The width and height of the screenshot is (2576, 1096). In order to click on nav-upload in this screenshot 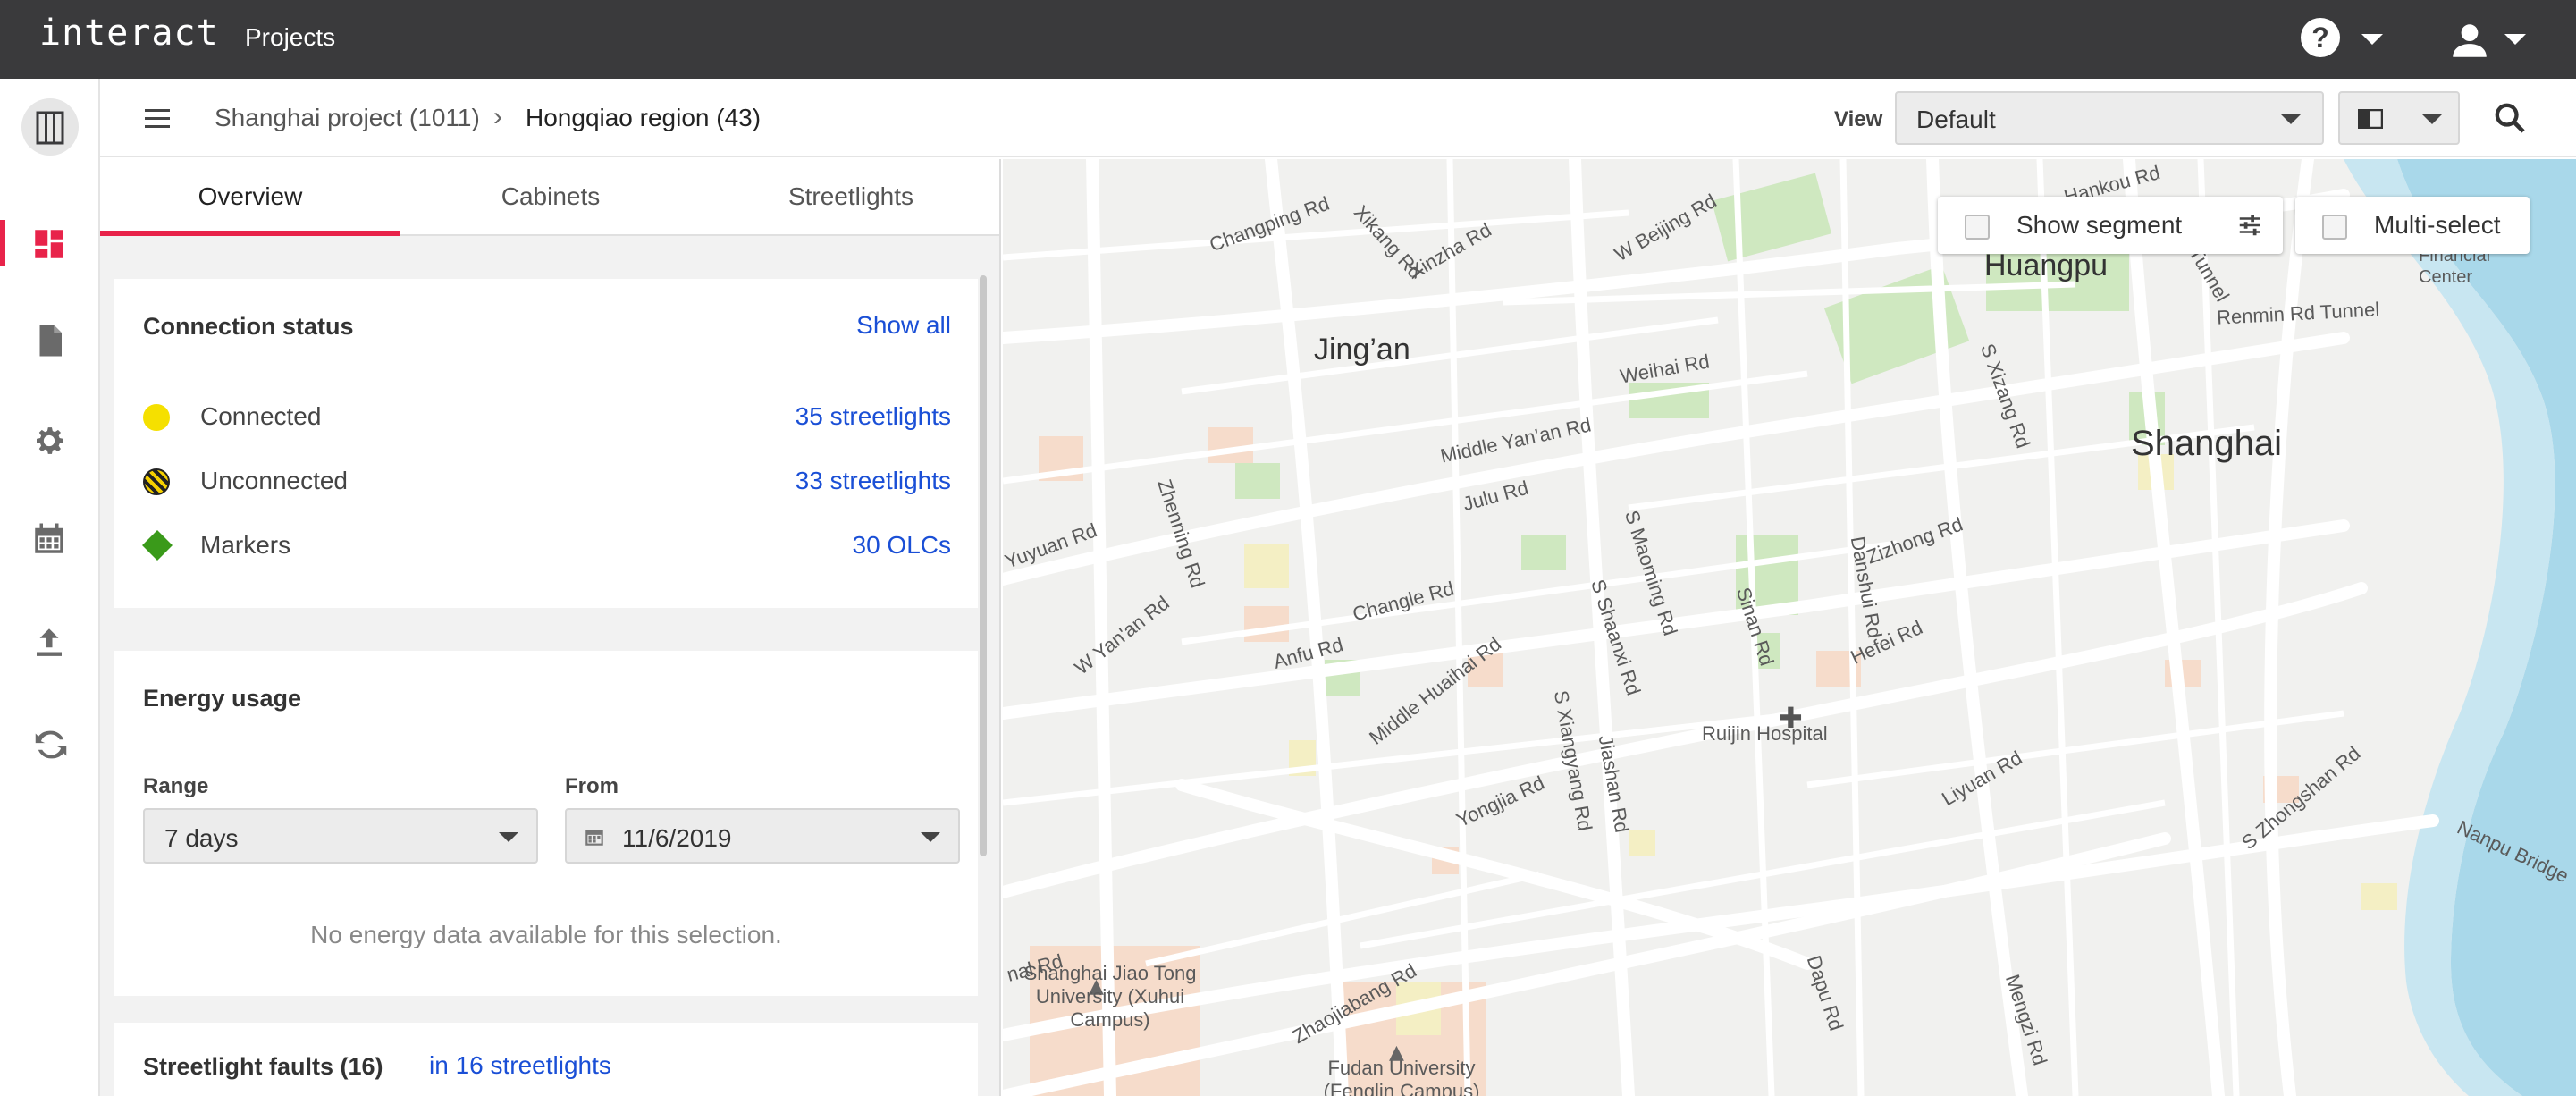, I will do `click(50, 642)`.